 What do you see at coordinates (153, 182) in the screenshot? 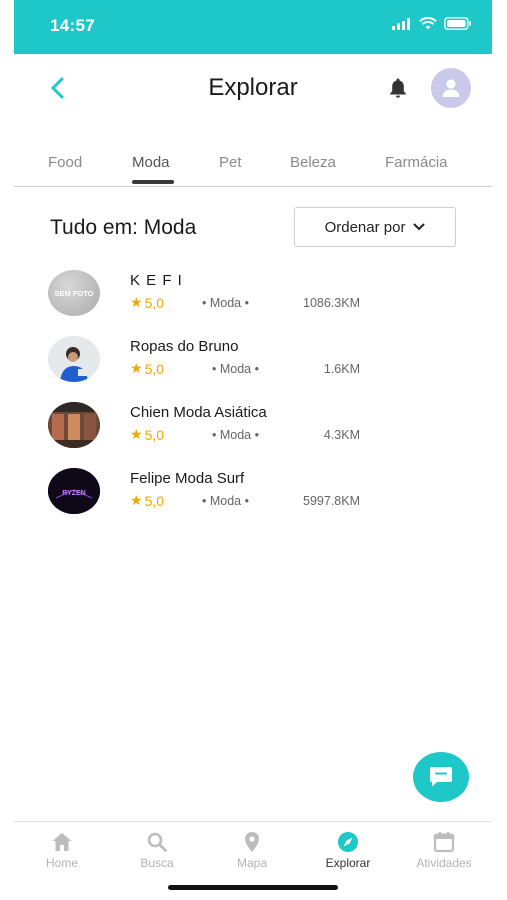
I see `active-tab-indicator` at bounding box center [153, 182].